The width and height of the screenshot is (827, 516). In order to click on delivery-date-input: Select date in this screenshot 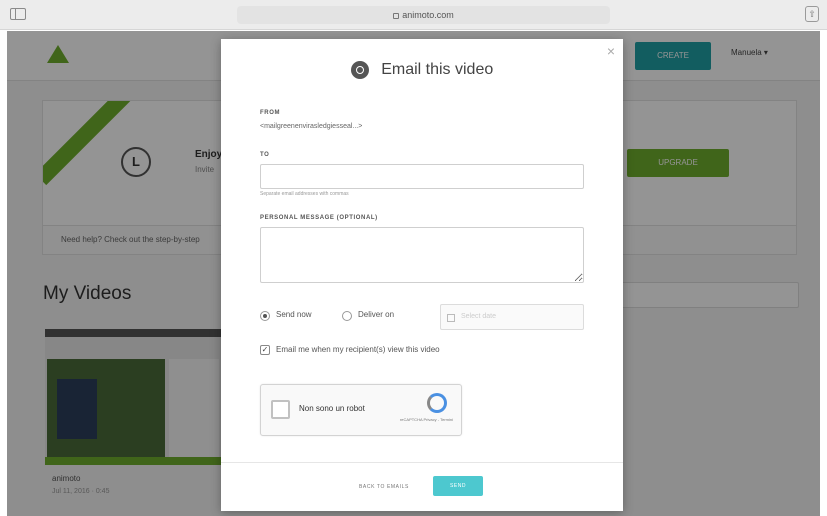, I will do `click(512, 317)`.